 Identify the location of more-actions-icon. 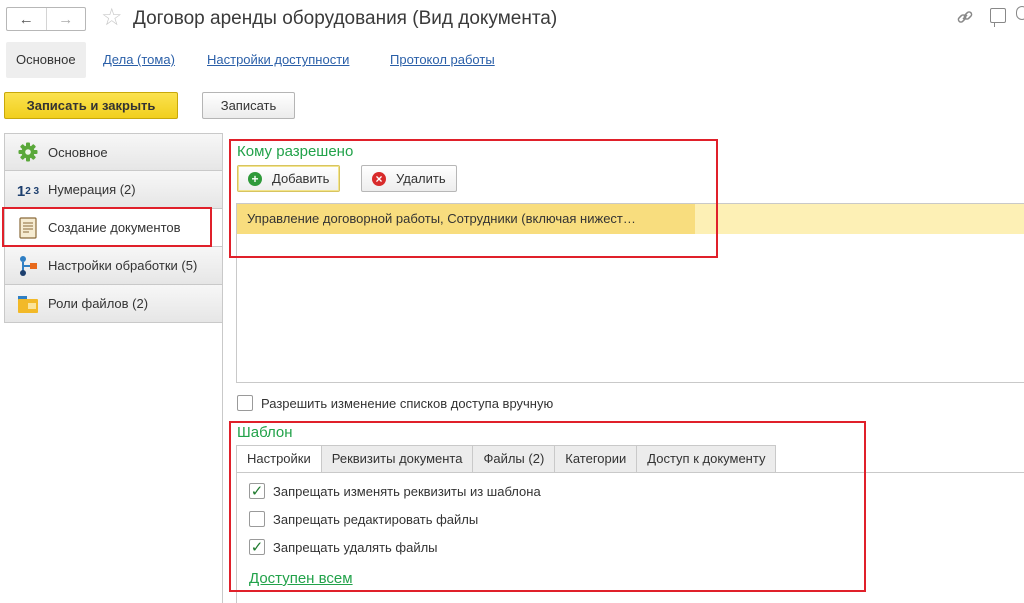
(1020, 13).